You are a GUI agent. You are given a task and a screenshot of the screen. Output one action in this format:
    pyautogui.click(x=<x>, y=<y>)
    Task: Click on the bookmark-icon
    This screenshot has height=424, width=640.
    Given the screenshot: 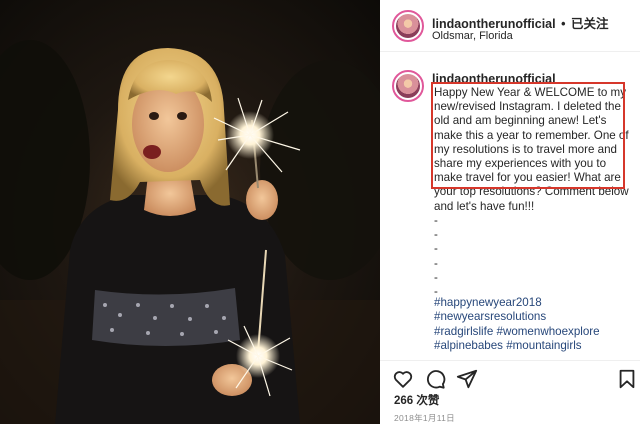 What is the action you would take?
    pyautogui.click(x=627, y=379)
    